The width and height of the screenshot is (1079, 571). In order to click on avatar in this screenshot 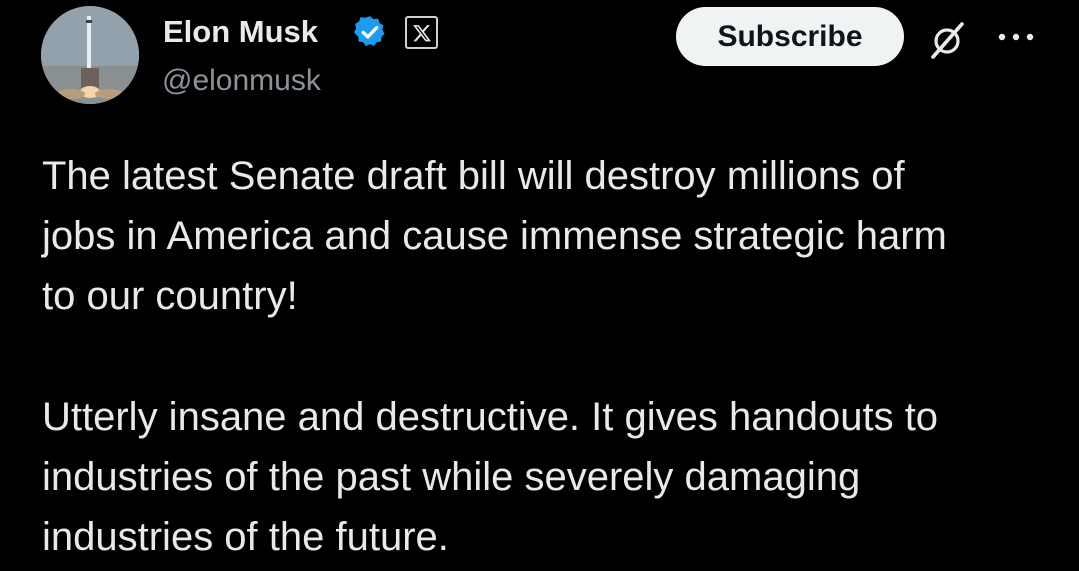, I will do `click(90, 55)`.